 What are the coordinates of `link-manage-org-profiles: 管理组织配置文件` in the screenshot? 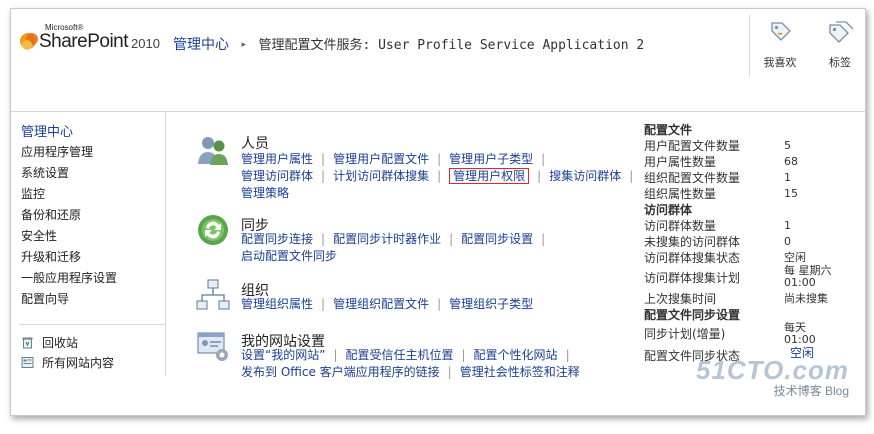 It's located at (381, 304).